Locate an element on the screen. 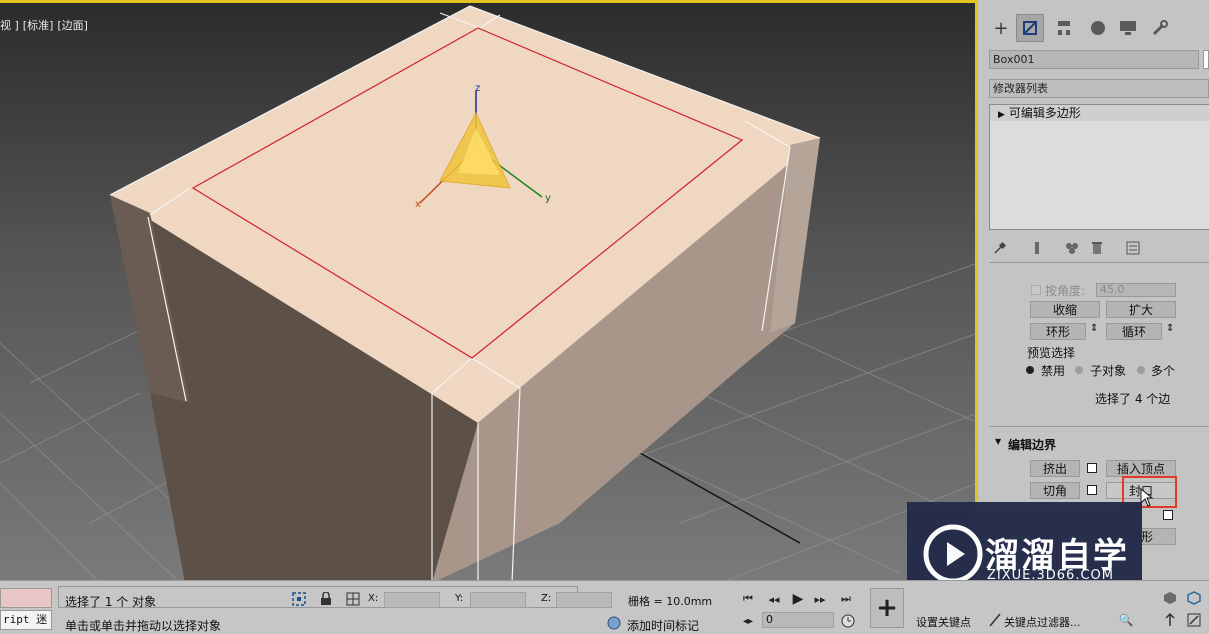 The width and height of the screenshot is (1209, 634). play-icon: ▶ is located at coordinates (798, 599).